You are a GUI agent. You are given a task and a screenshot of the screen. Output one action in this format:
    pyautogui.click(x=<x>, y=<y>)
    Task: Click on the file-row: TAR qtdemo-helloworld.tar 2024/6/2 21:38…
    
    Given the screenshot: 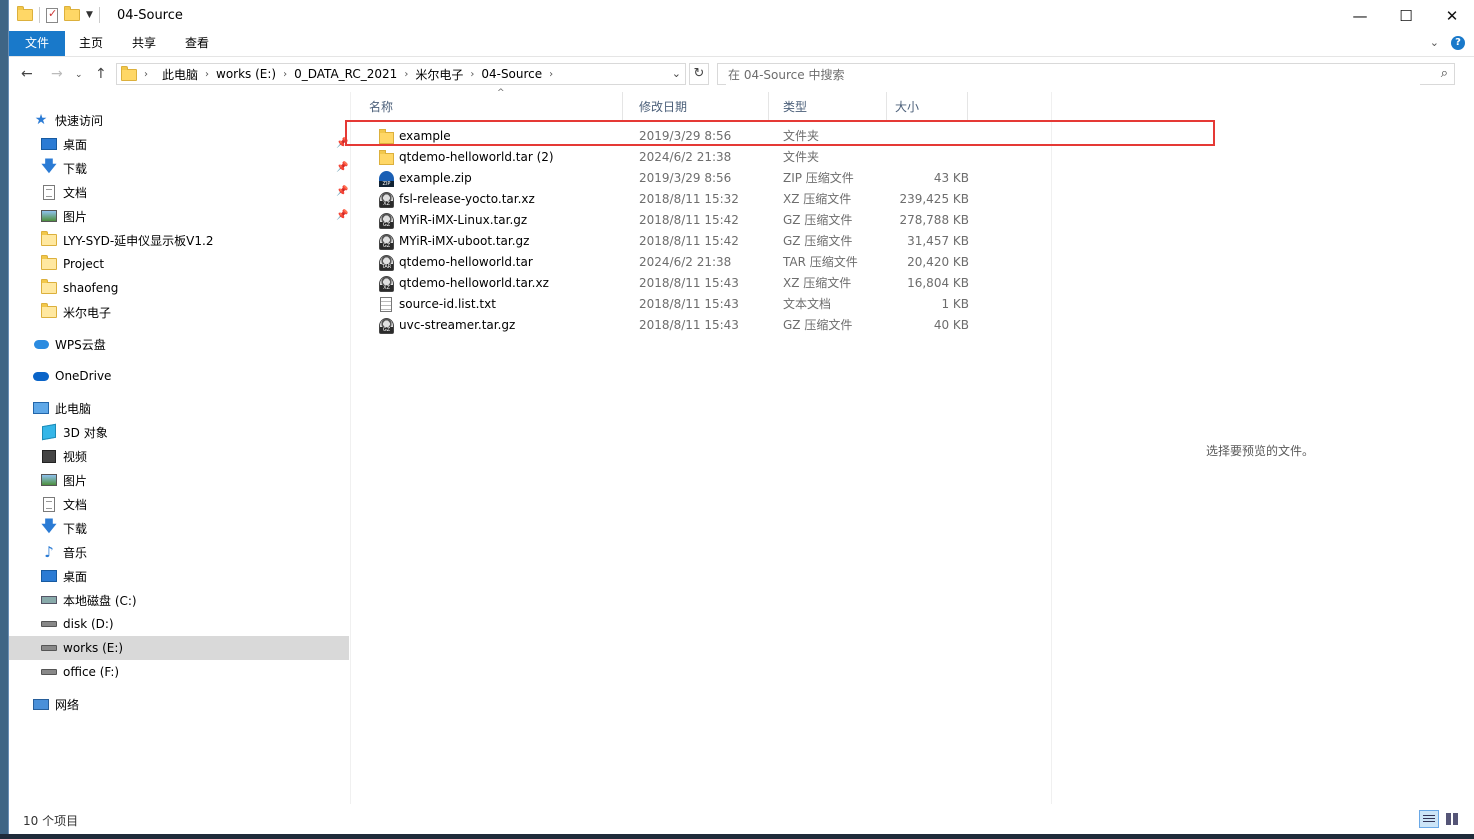 What is the action you would take?
    pyautogui.click(x=701, y=262)
    